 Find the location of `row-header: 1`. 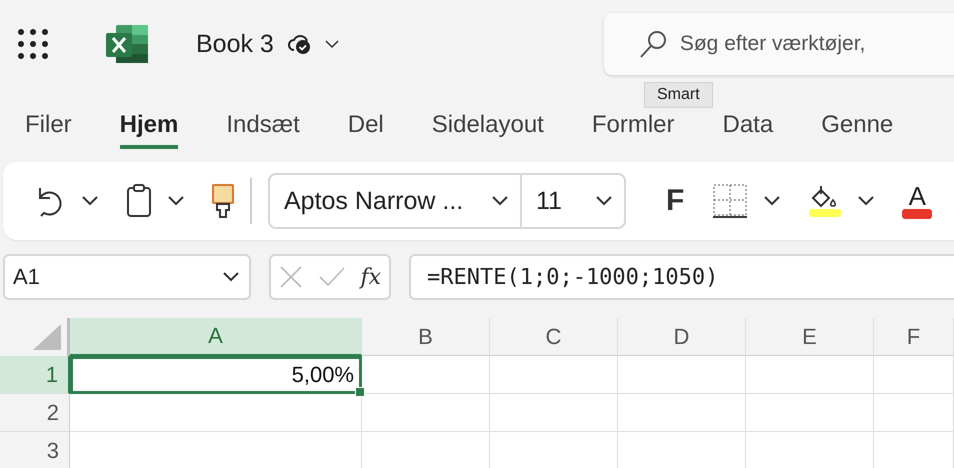

row-header: 1 is located at coordinates (35, 375).